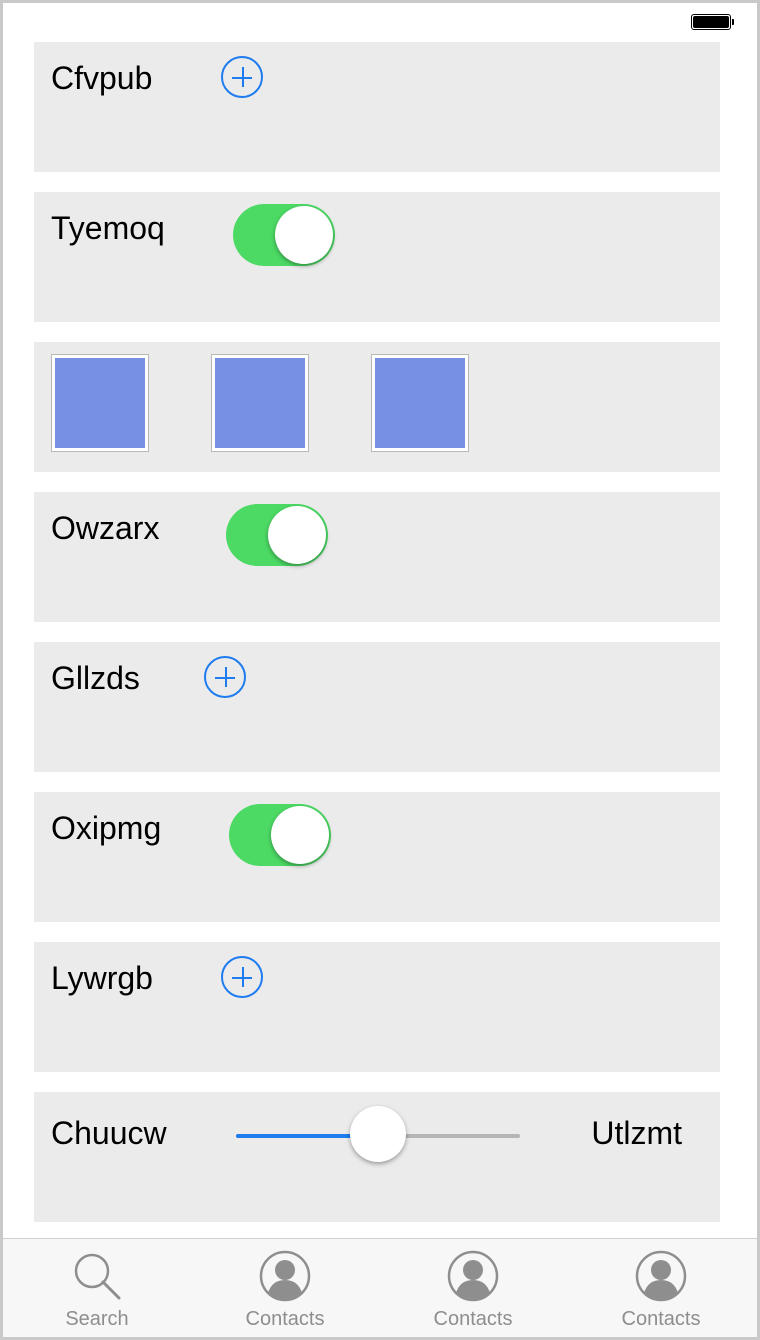 The width and height of the screenshot is (760, 1340). I want to click on tab-contacts-2: Contacts, so click(473, 1288).